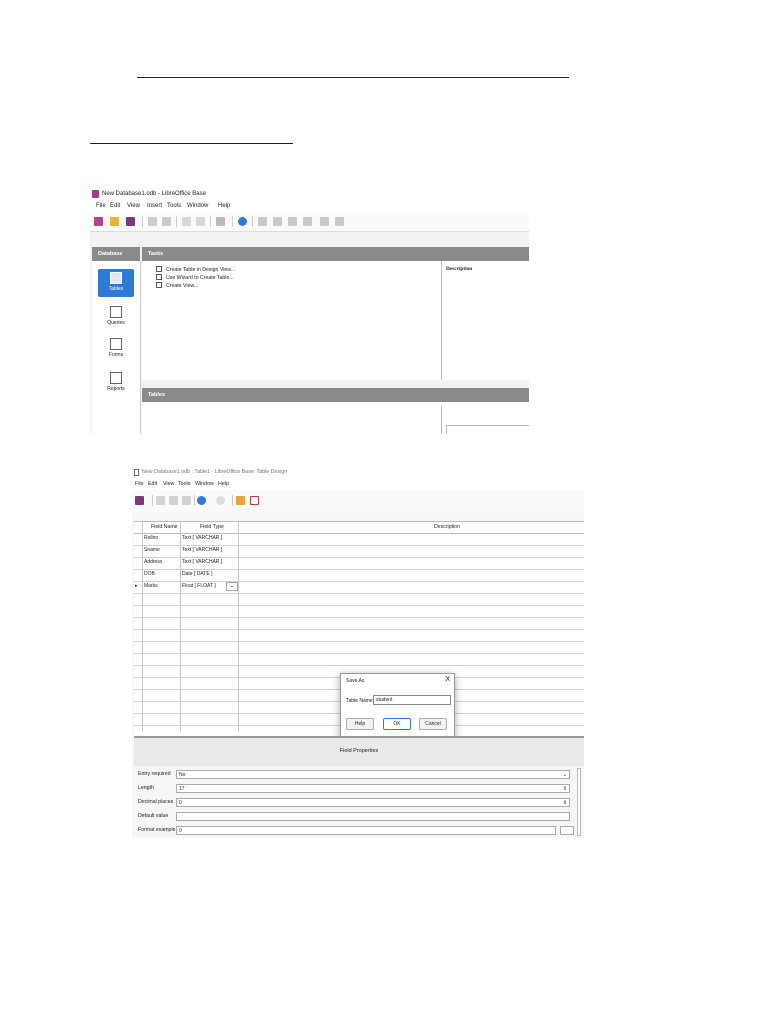  I want to click on prop-label: Entry required, so click(154, 774).